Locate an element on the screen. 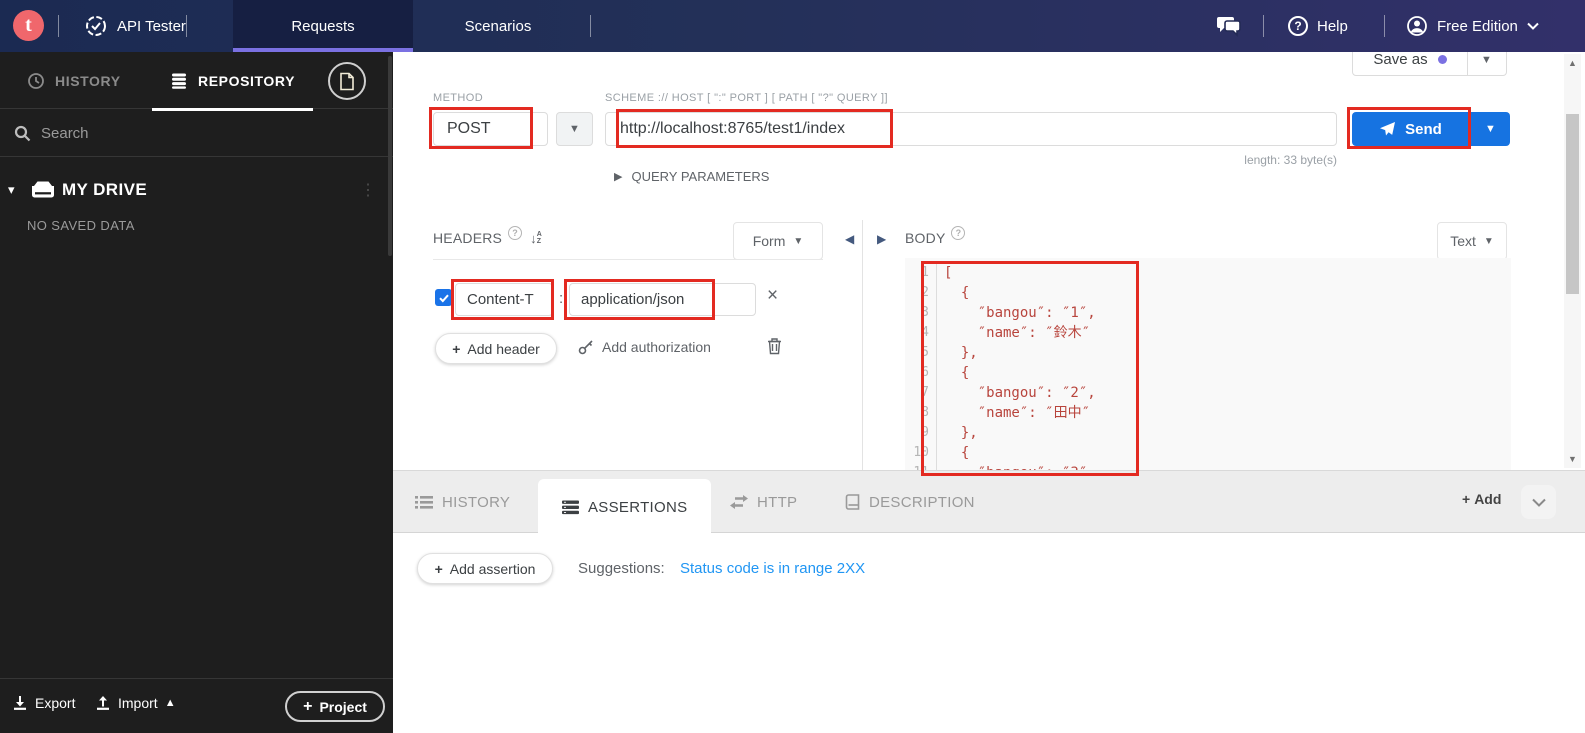 Image resolution: width=1585 pixels, height=733 pixels. sidebar-search-row is located at coordinates (196, 133).